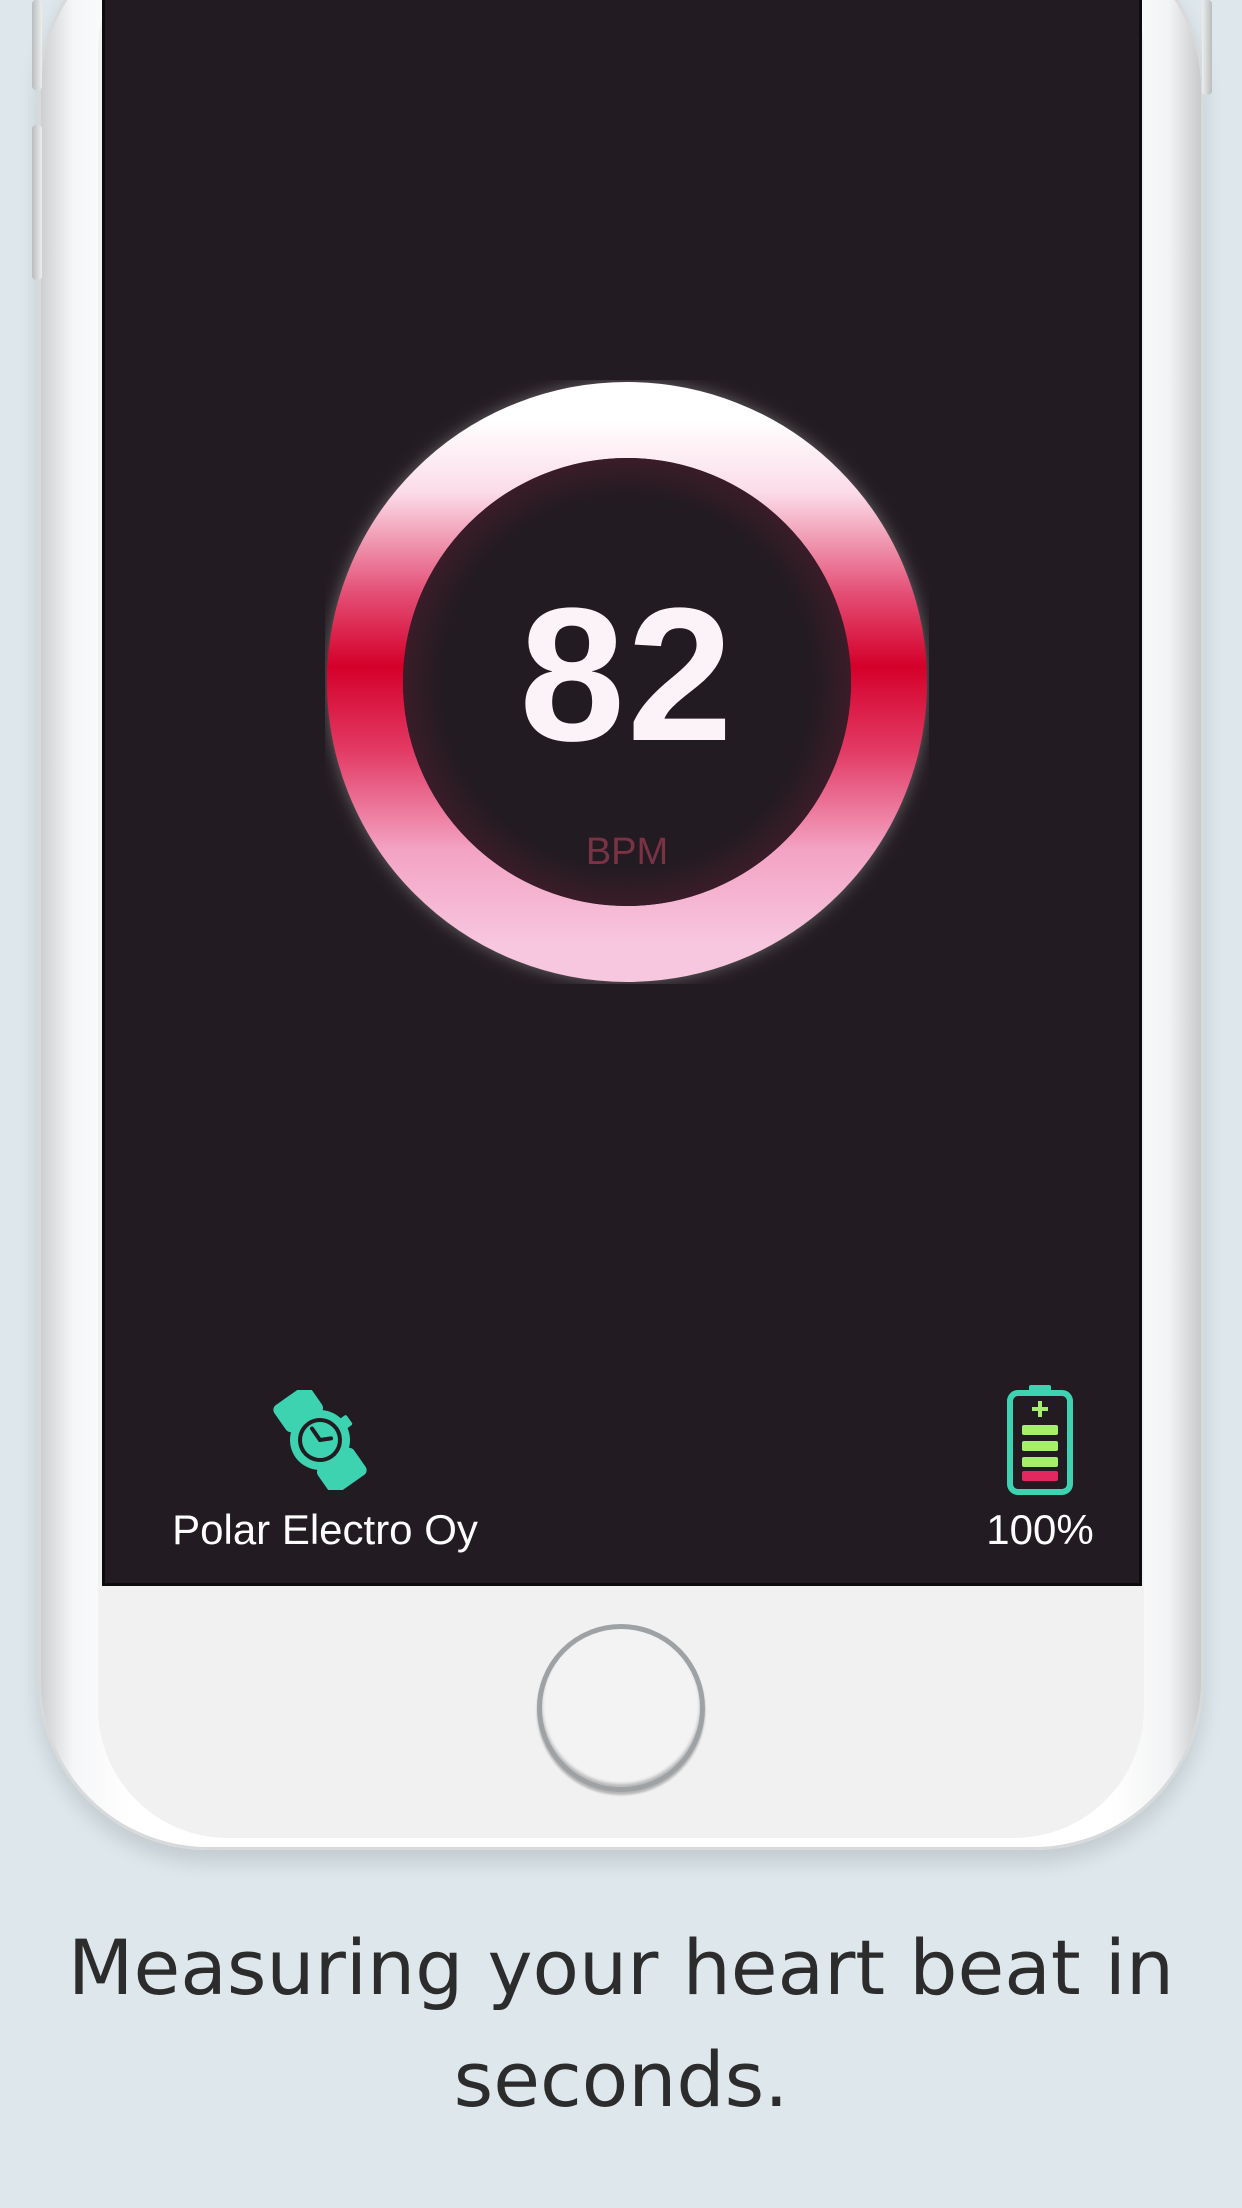  What do you see at coordinates (621, 2023) in the screenshot?
I see `caption: Measuring your heart beat in seconds.` at bounding box center [621, 2023].